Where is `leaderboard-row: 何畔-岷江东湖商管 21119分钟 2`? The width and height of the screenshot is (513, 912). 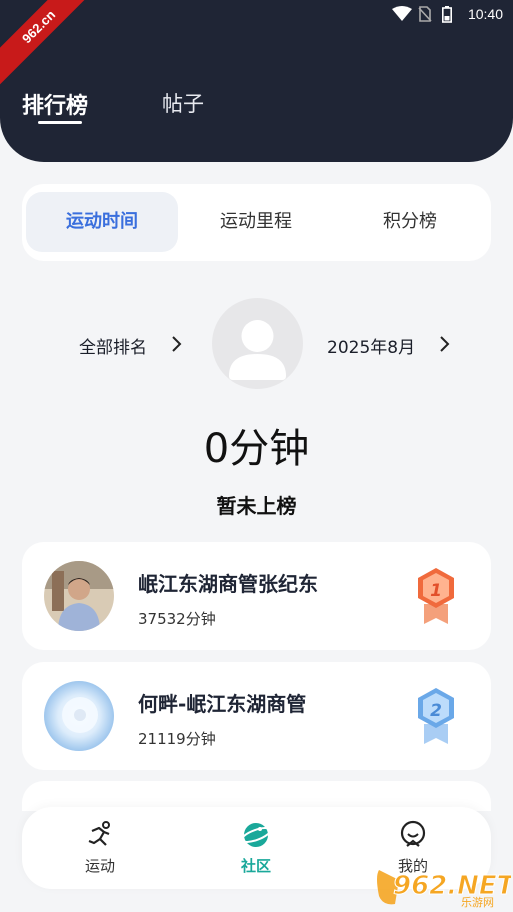 leaderboard-row: 何畔-岷江东湖商管 21119分钟 2 is located at coordinates (256, 716).